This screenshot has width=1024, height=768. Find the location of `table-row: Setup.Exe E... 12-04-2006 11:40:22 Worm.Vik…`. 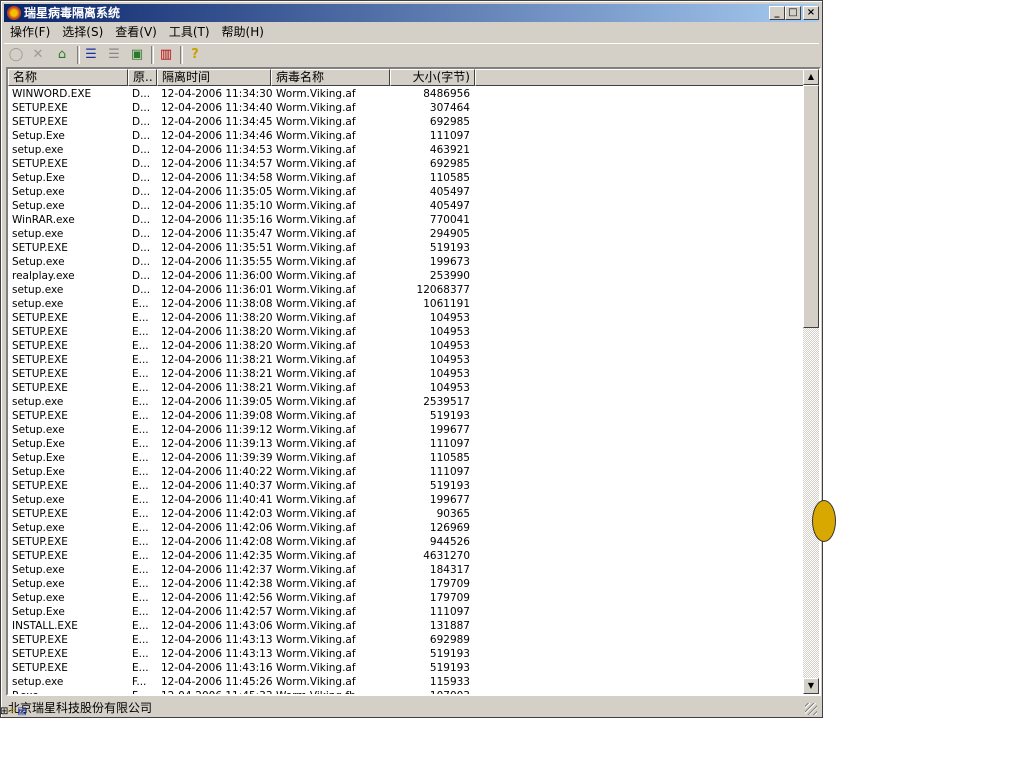

table-row: Setup.Exe E... 12-04-2006 11:40:22 Worm.Vik… is located at coordinates (406, 472).